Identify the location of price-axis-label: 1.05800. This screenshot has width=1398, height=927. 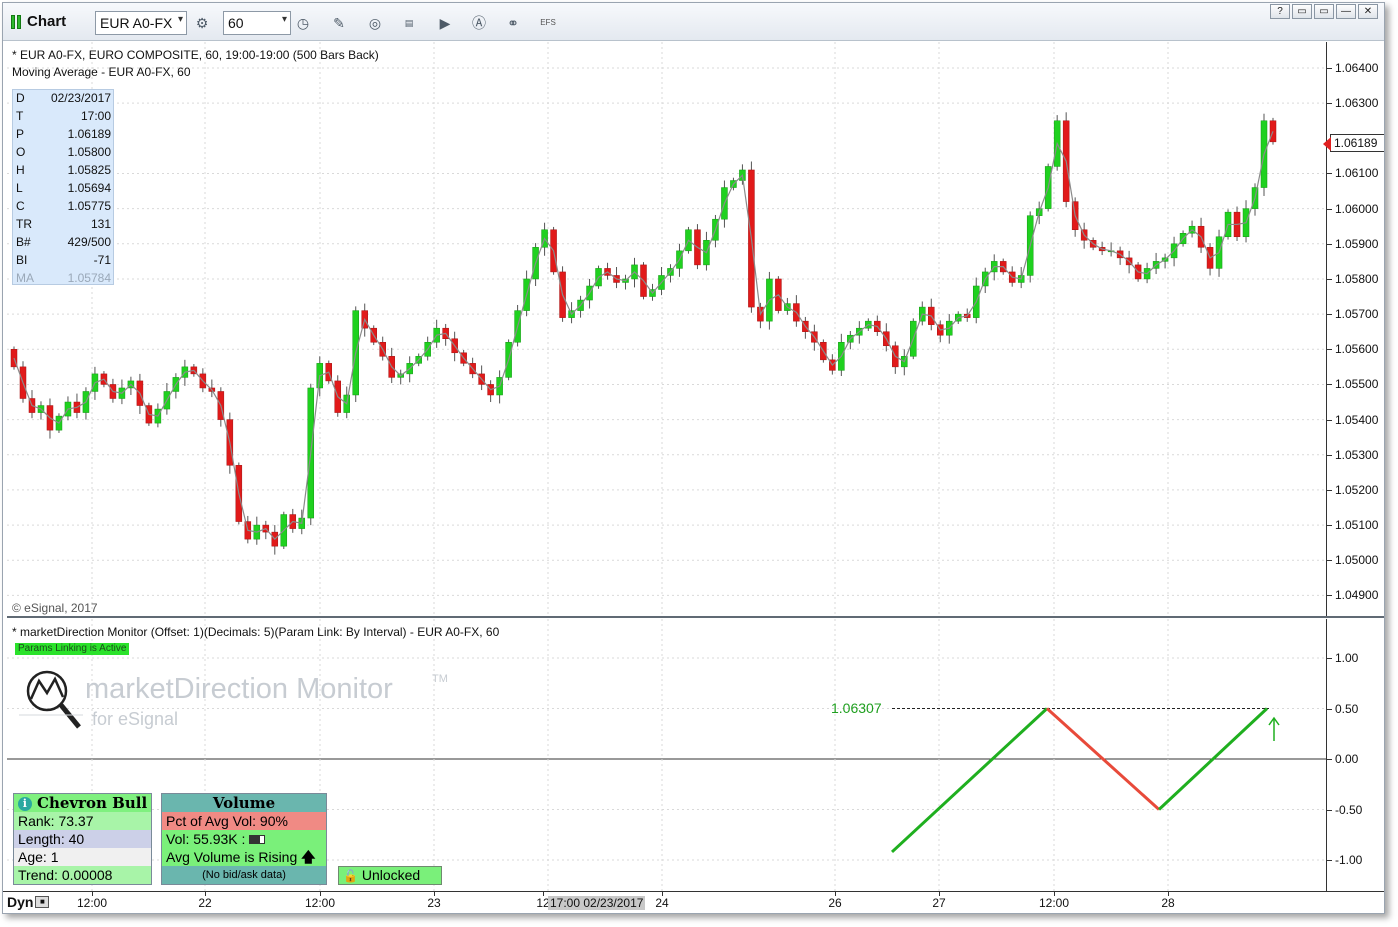
(1357, 278).